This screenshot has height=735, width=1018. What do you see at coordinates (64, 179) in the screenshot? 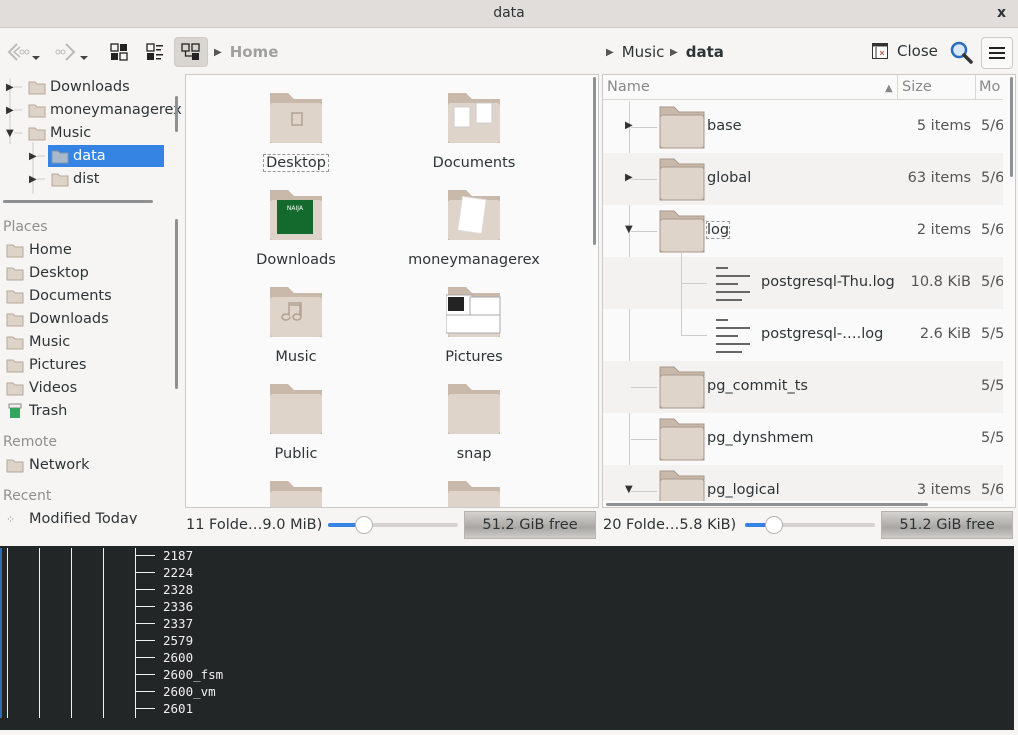
I see `tree-item-dist: ▶ dist` at bounding box center [64, 179].